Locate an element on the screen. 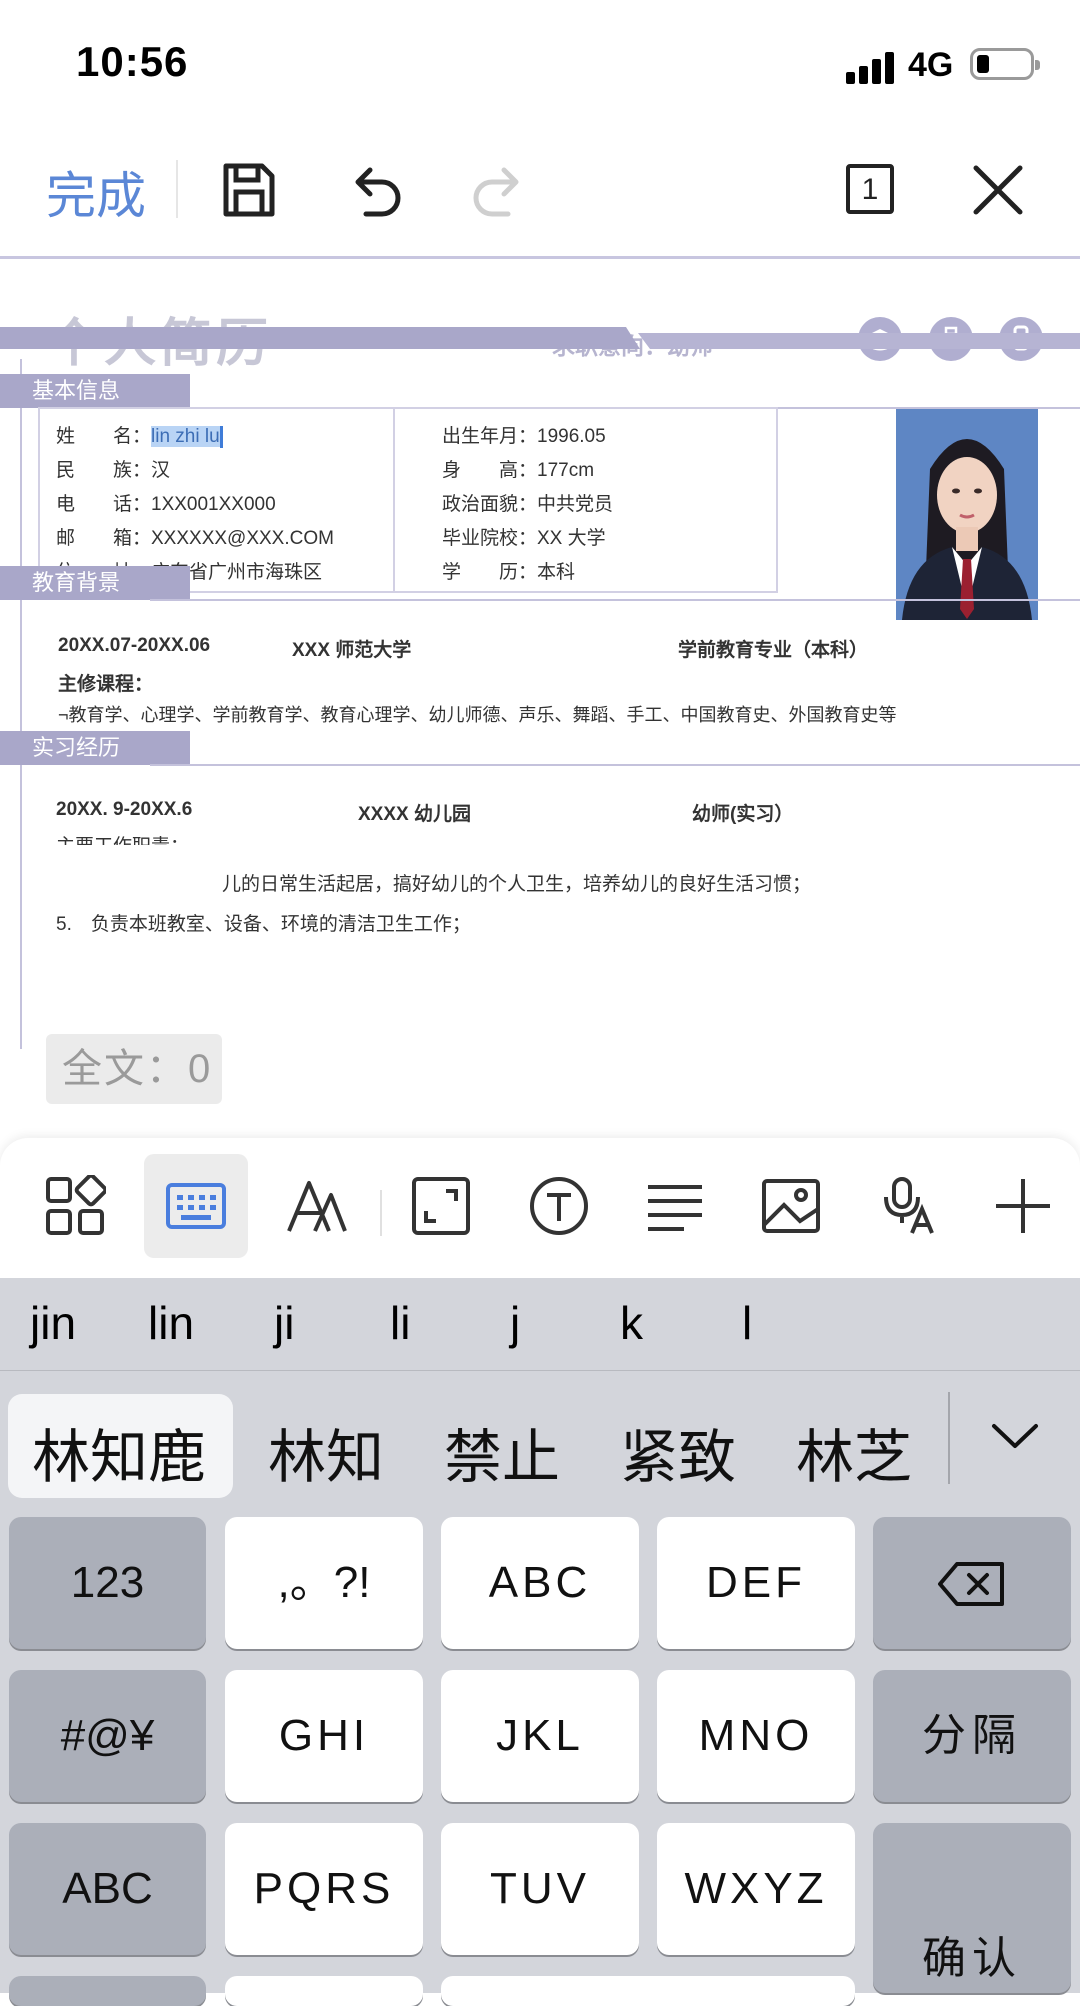 Image resolution: width=1080 pixels, height=2006 pixels. cellular-signal-icon is located at coordinates (871, 67).